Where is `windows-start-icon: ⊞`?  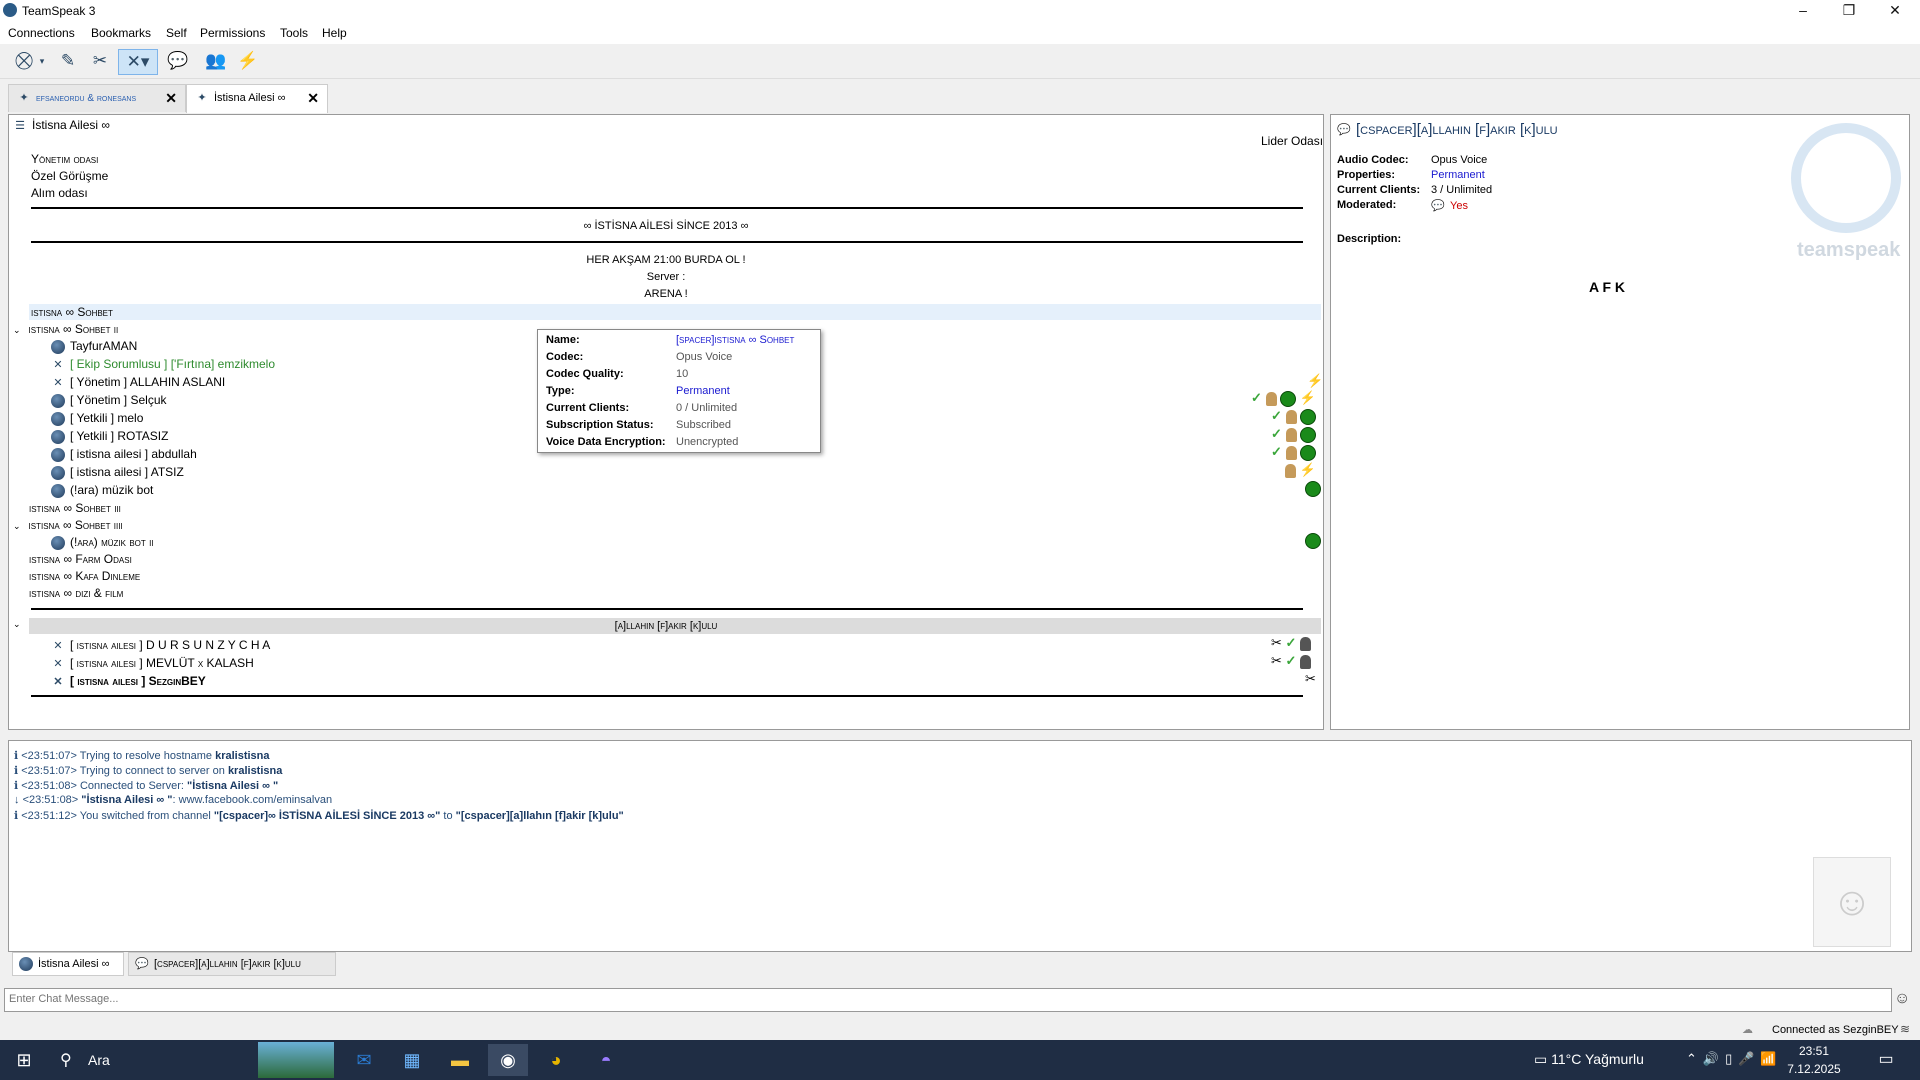
windows-start-icon: ⊞ is located at coordinates (24, 1060).